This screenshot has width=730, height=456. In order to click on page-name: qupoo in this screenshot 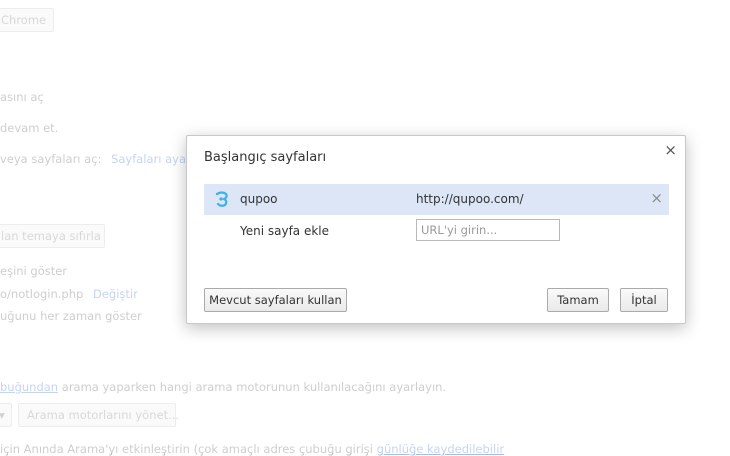, I will do `click(259, 199)`.